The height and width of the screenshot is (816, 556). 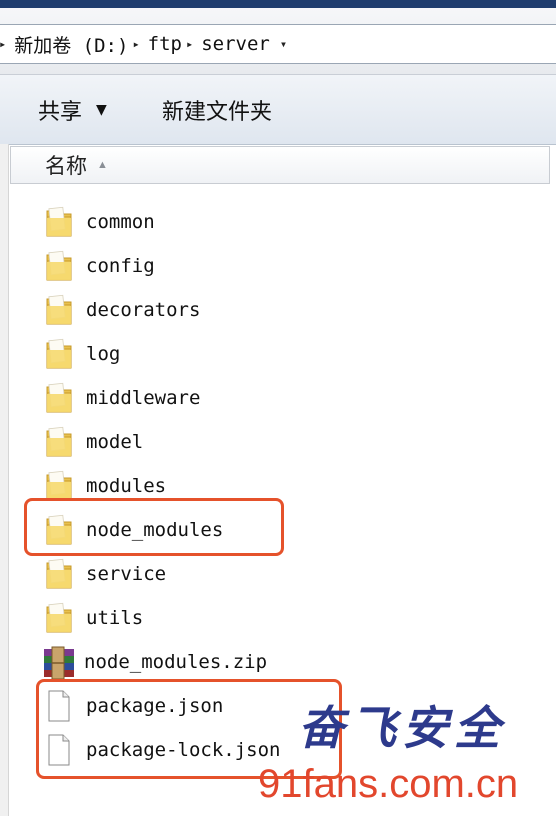 What do you see at coordinates (102, 165) in the screenshot?
I see `sort-ascending-icon: ▲` at bounding box center [102, 165].